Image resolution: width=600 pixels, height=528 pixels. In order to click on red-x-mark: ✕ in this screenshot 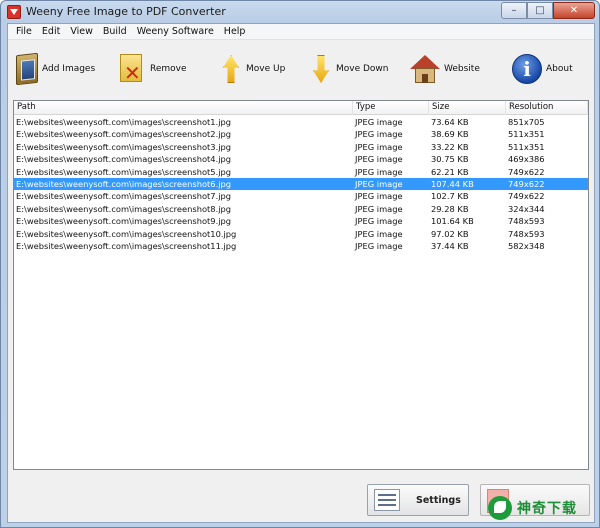, I will do `click(132, 73)`.